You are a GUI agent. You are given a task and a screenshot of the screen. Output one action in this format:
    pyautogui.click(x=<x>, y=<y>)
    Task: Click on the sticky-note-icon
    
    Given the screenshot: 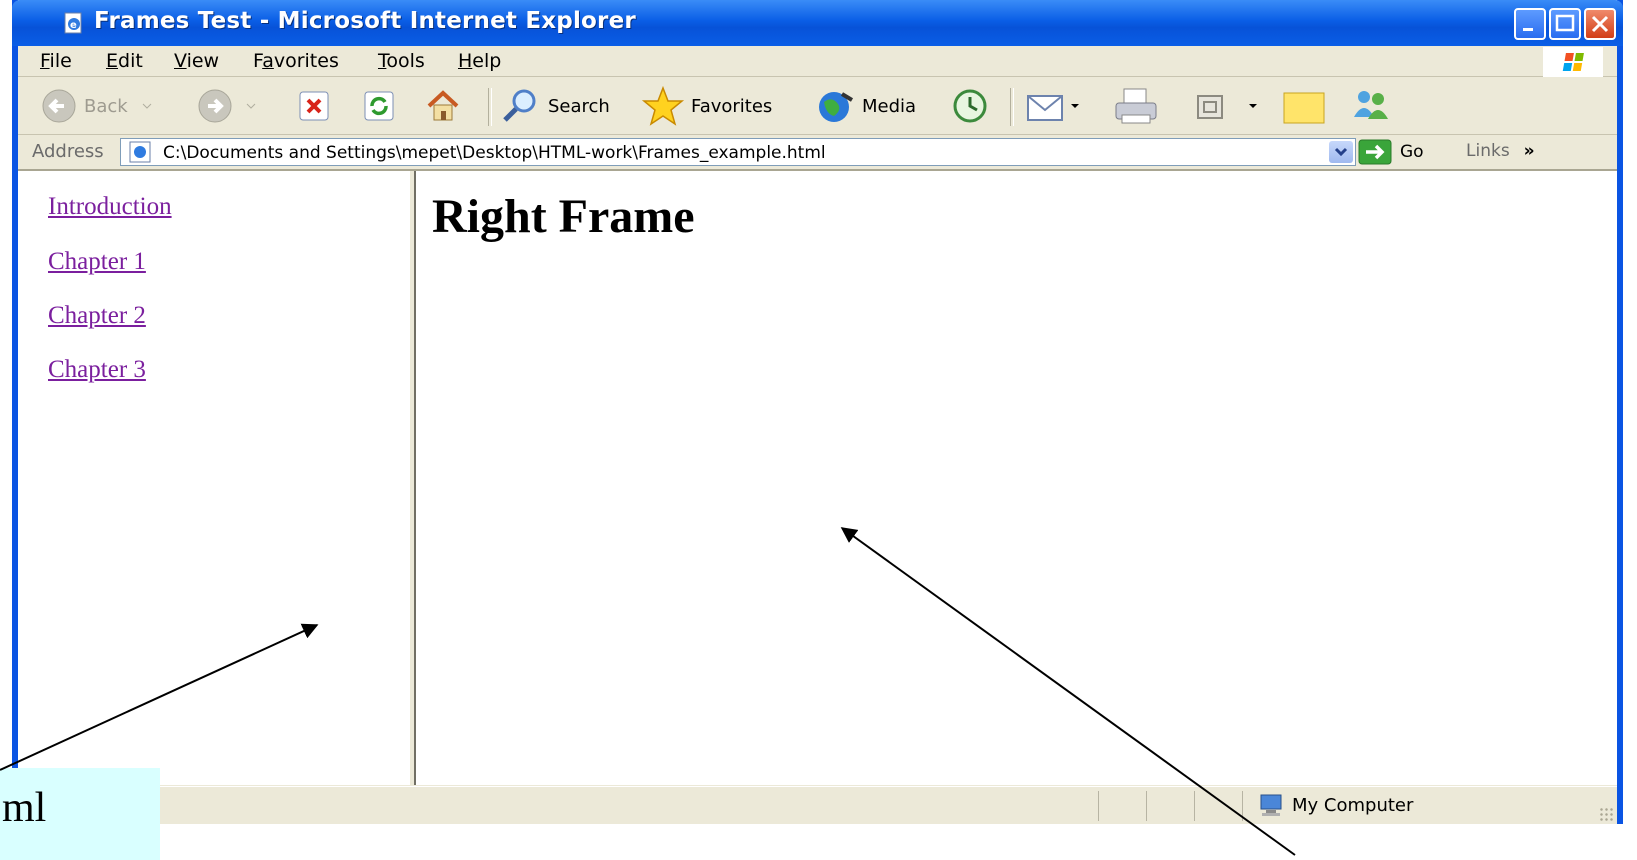 What is the action you would take?
    pyautogui.click(x=1304, y=108)
    